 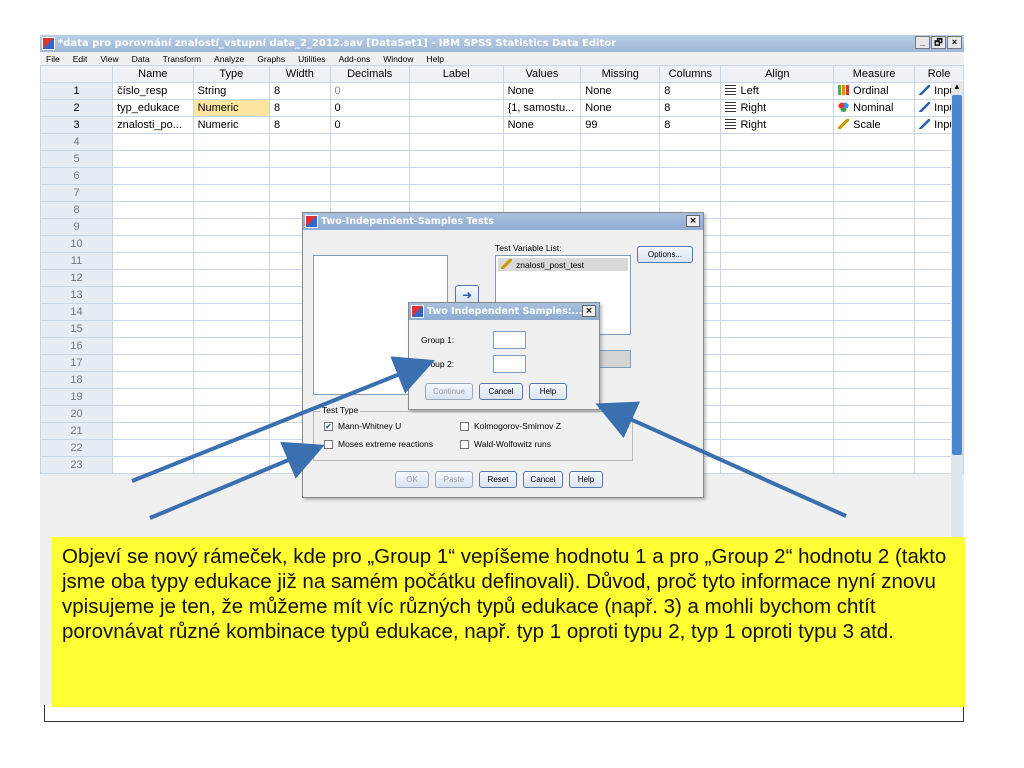 I want to click on slide-frame, so click(x=504, y=713).